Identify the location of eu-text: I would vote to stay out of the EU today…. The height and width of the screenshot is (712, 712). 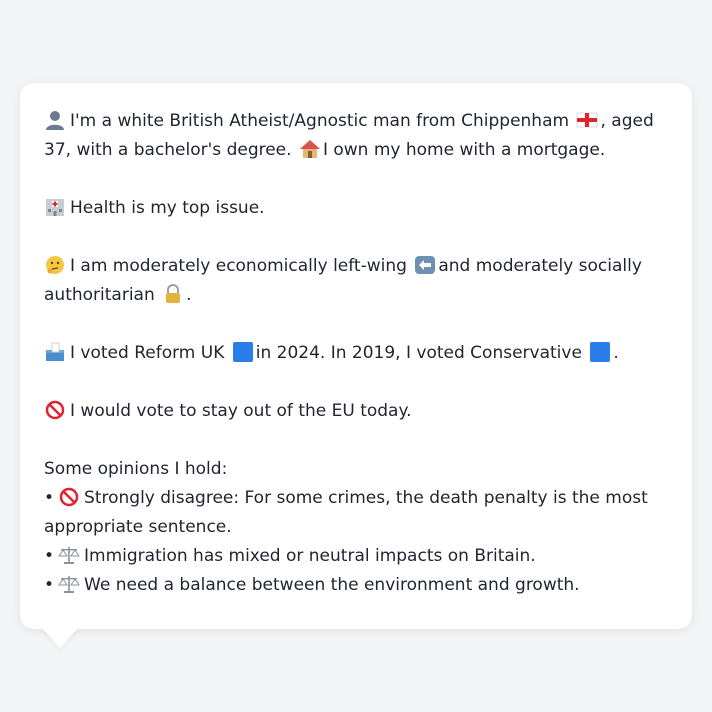
(241, 411).